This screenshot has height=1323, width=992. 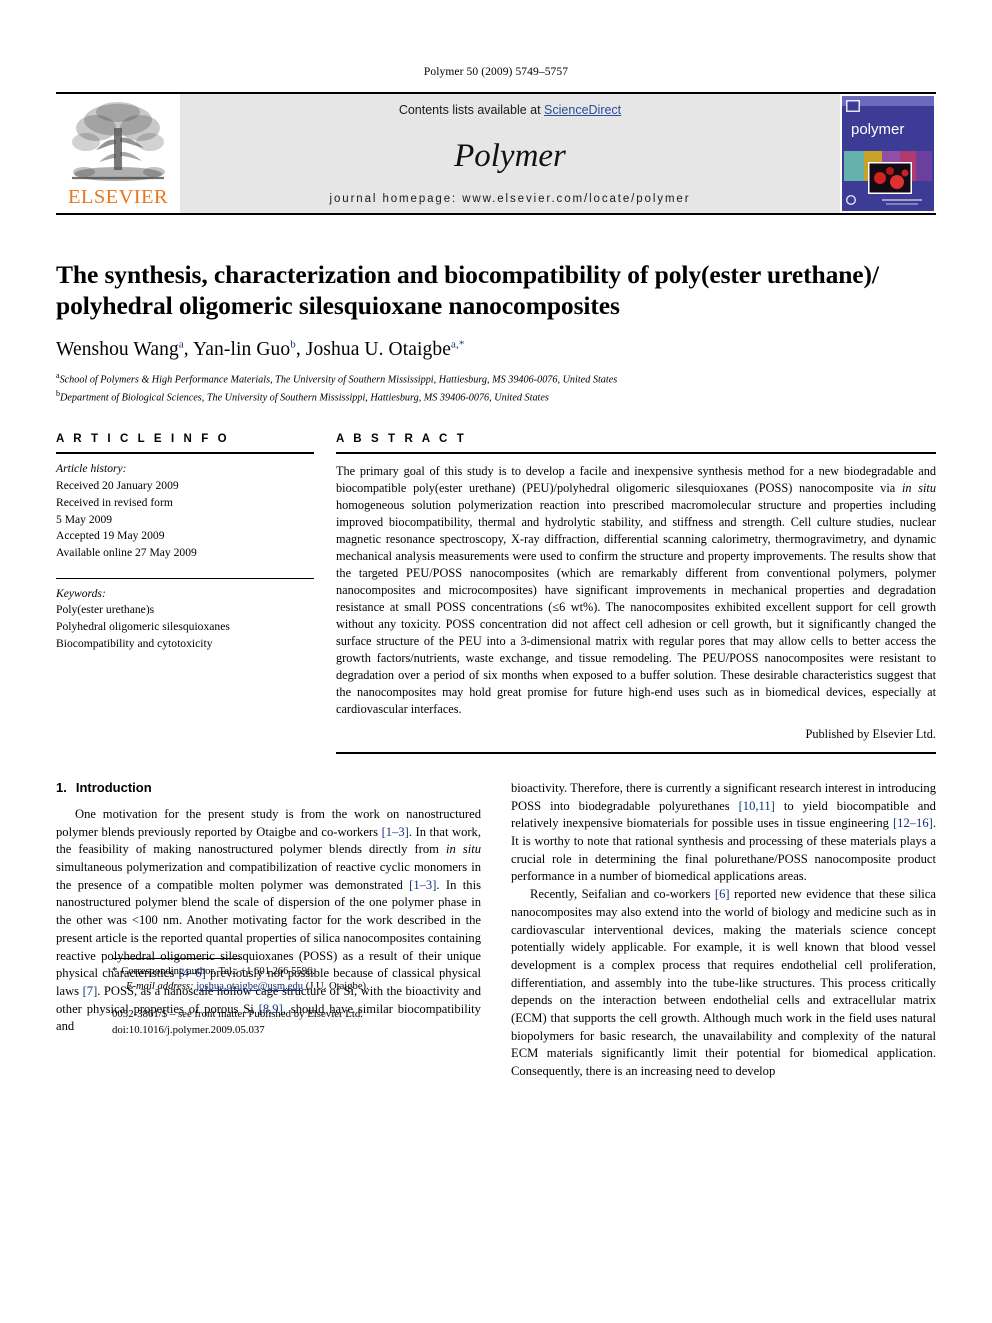 What do you see at coordinates (496, 72) in the screenshot?
I see `running-head: Polymer 50 (2009) 5749–5757` at bounding box center [496, 72].